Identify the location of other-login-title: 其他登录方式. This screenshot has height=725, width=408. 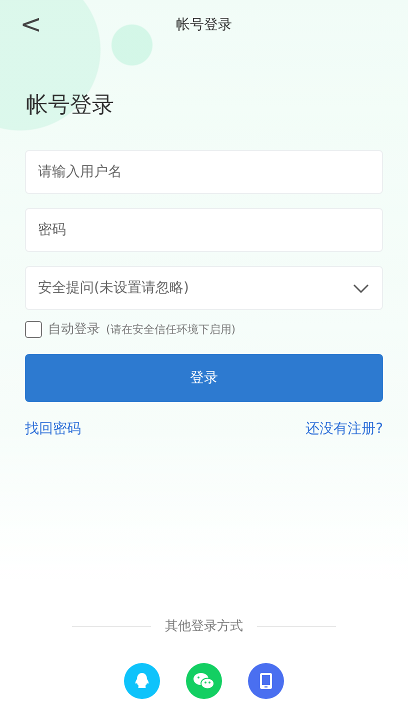
(204, 626).